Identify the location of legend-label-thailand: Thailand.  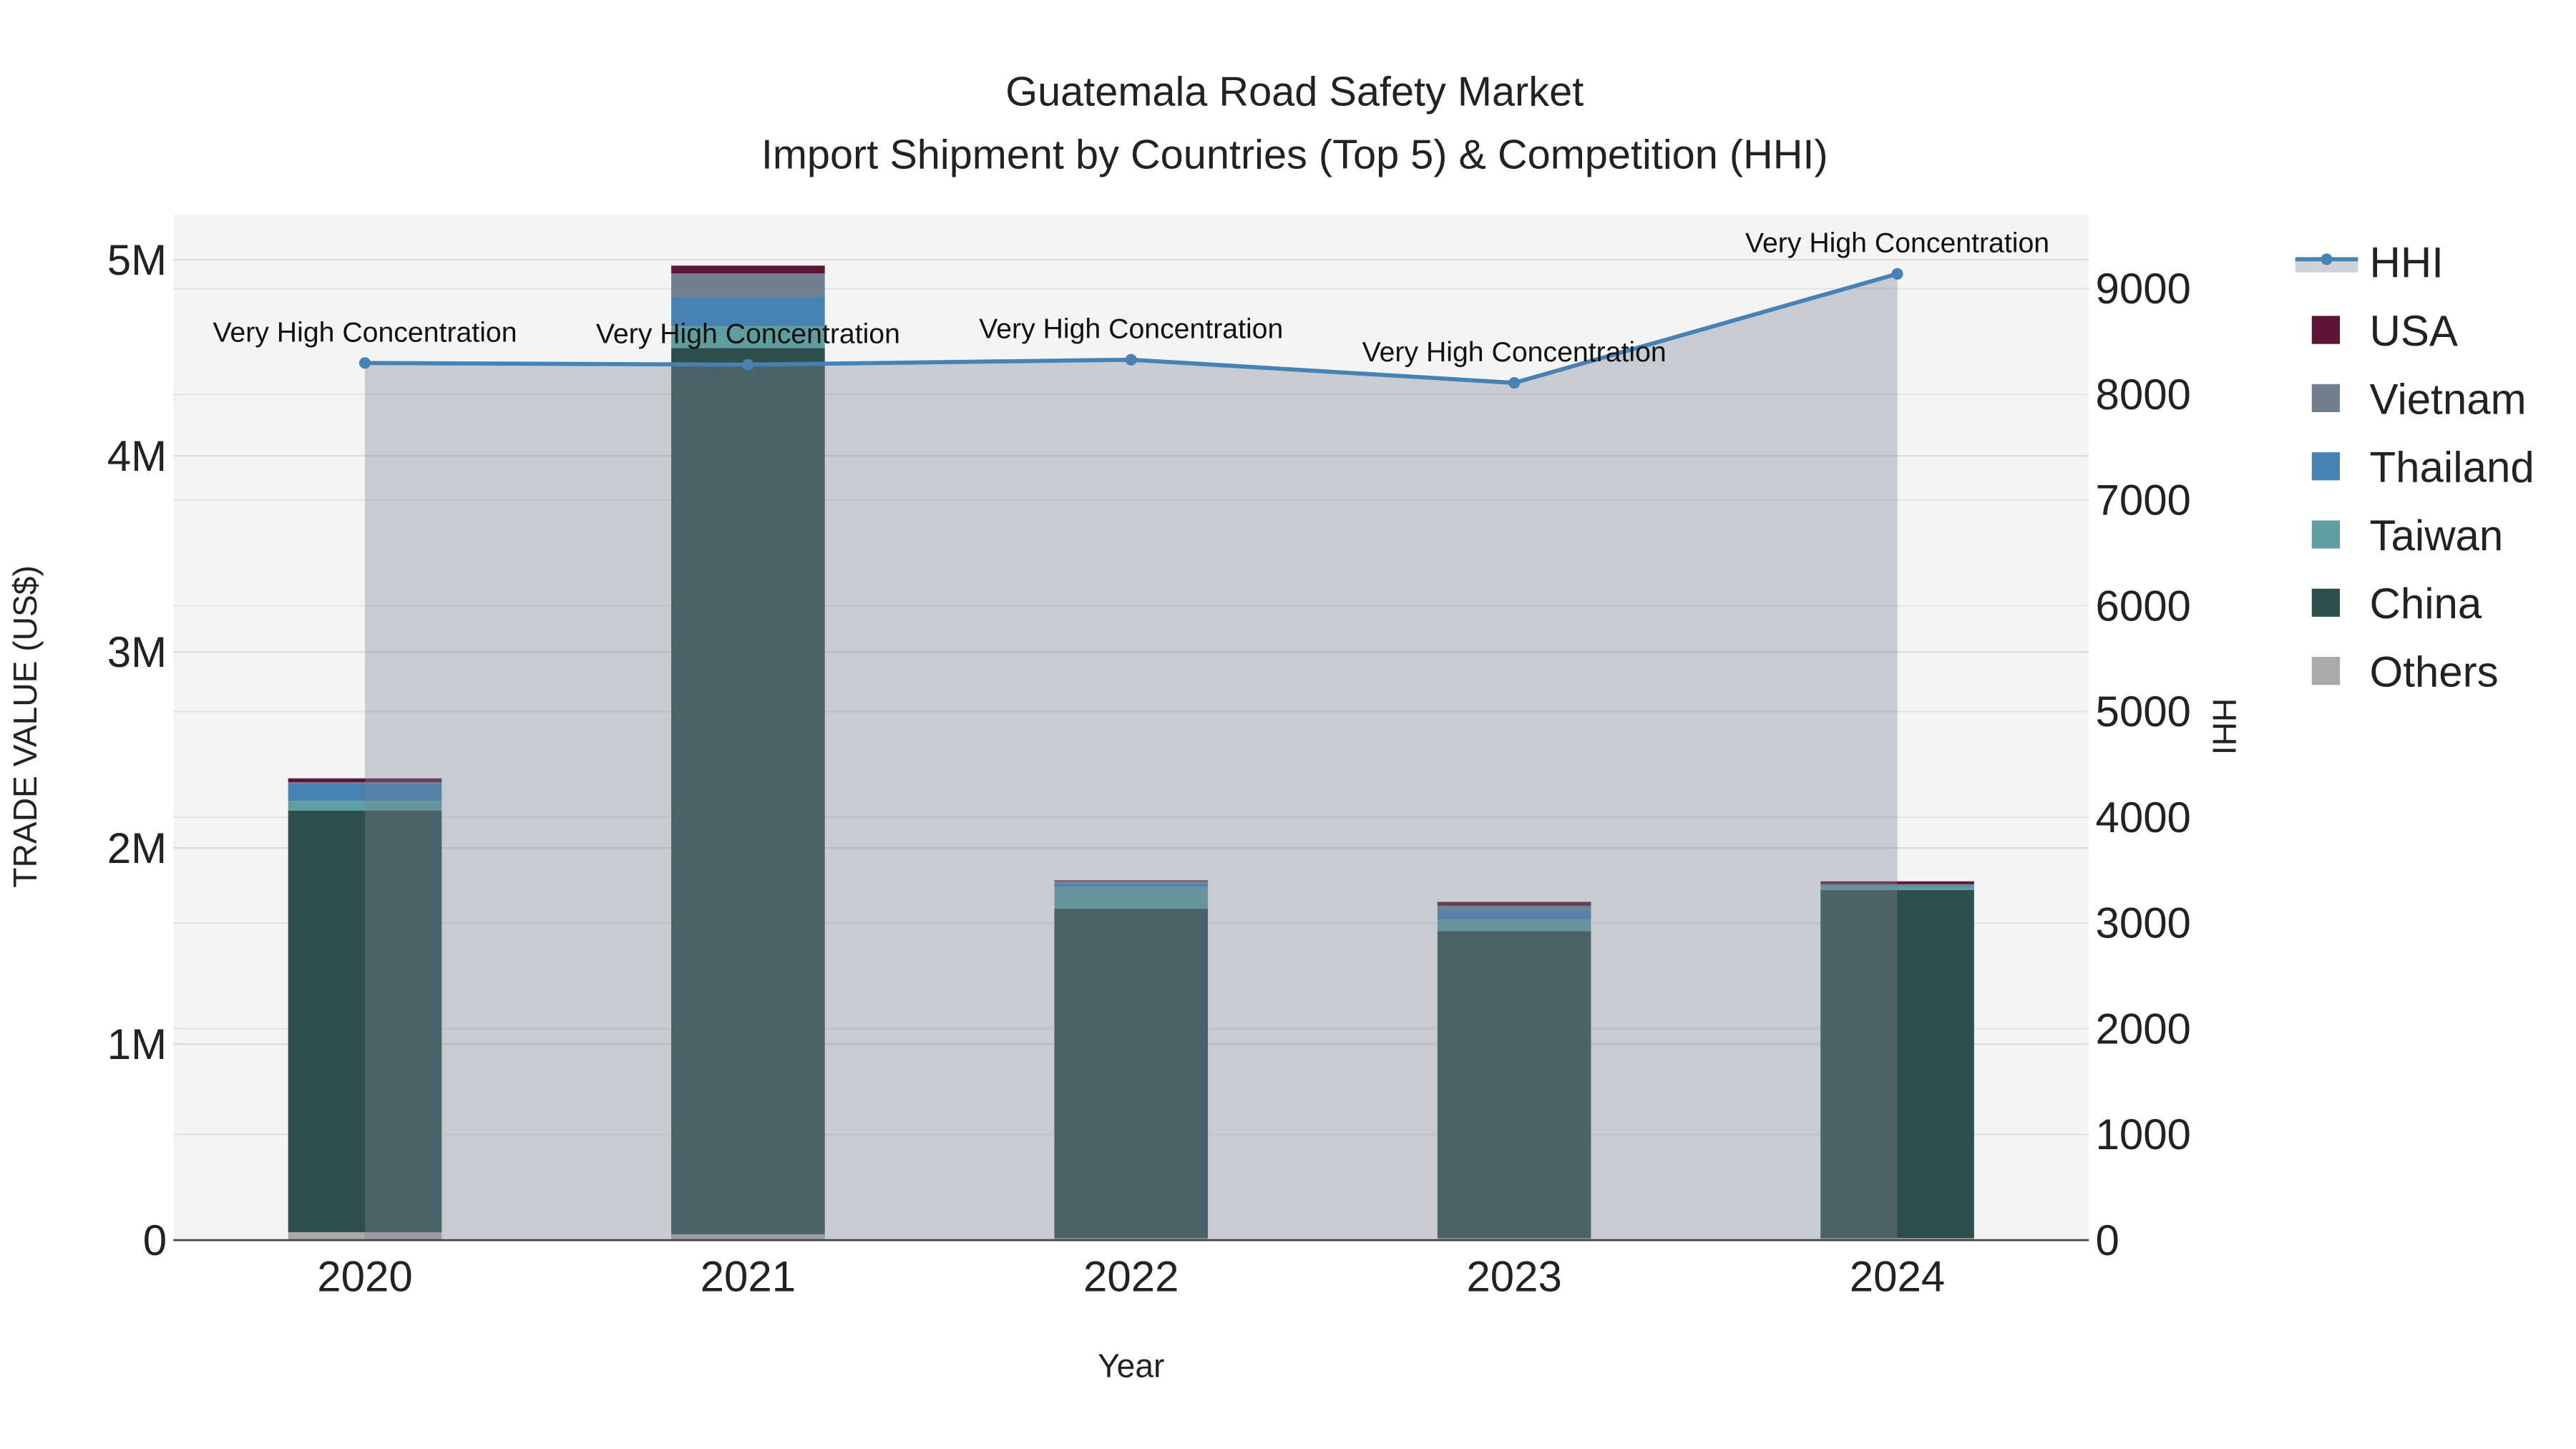
(2452, 468).